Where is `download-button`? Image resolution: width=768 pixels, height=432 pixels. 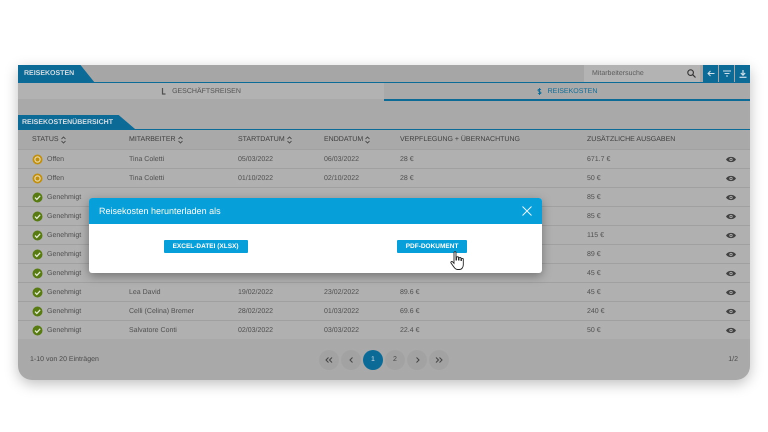 download-button is located at coordinates (742, 73).